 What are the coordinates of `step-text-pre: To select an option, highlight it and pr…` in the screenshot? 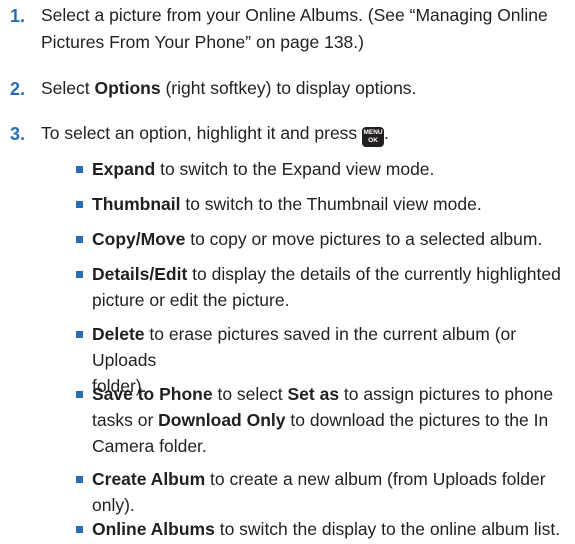 It's located at (199, 133).